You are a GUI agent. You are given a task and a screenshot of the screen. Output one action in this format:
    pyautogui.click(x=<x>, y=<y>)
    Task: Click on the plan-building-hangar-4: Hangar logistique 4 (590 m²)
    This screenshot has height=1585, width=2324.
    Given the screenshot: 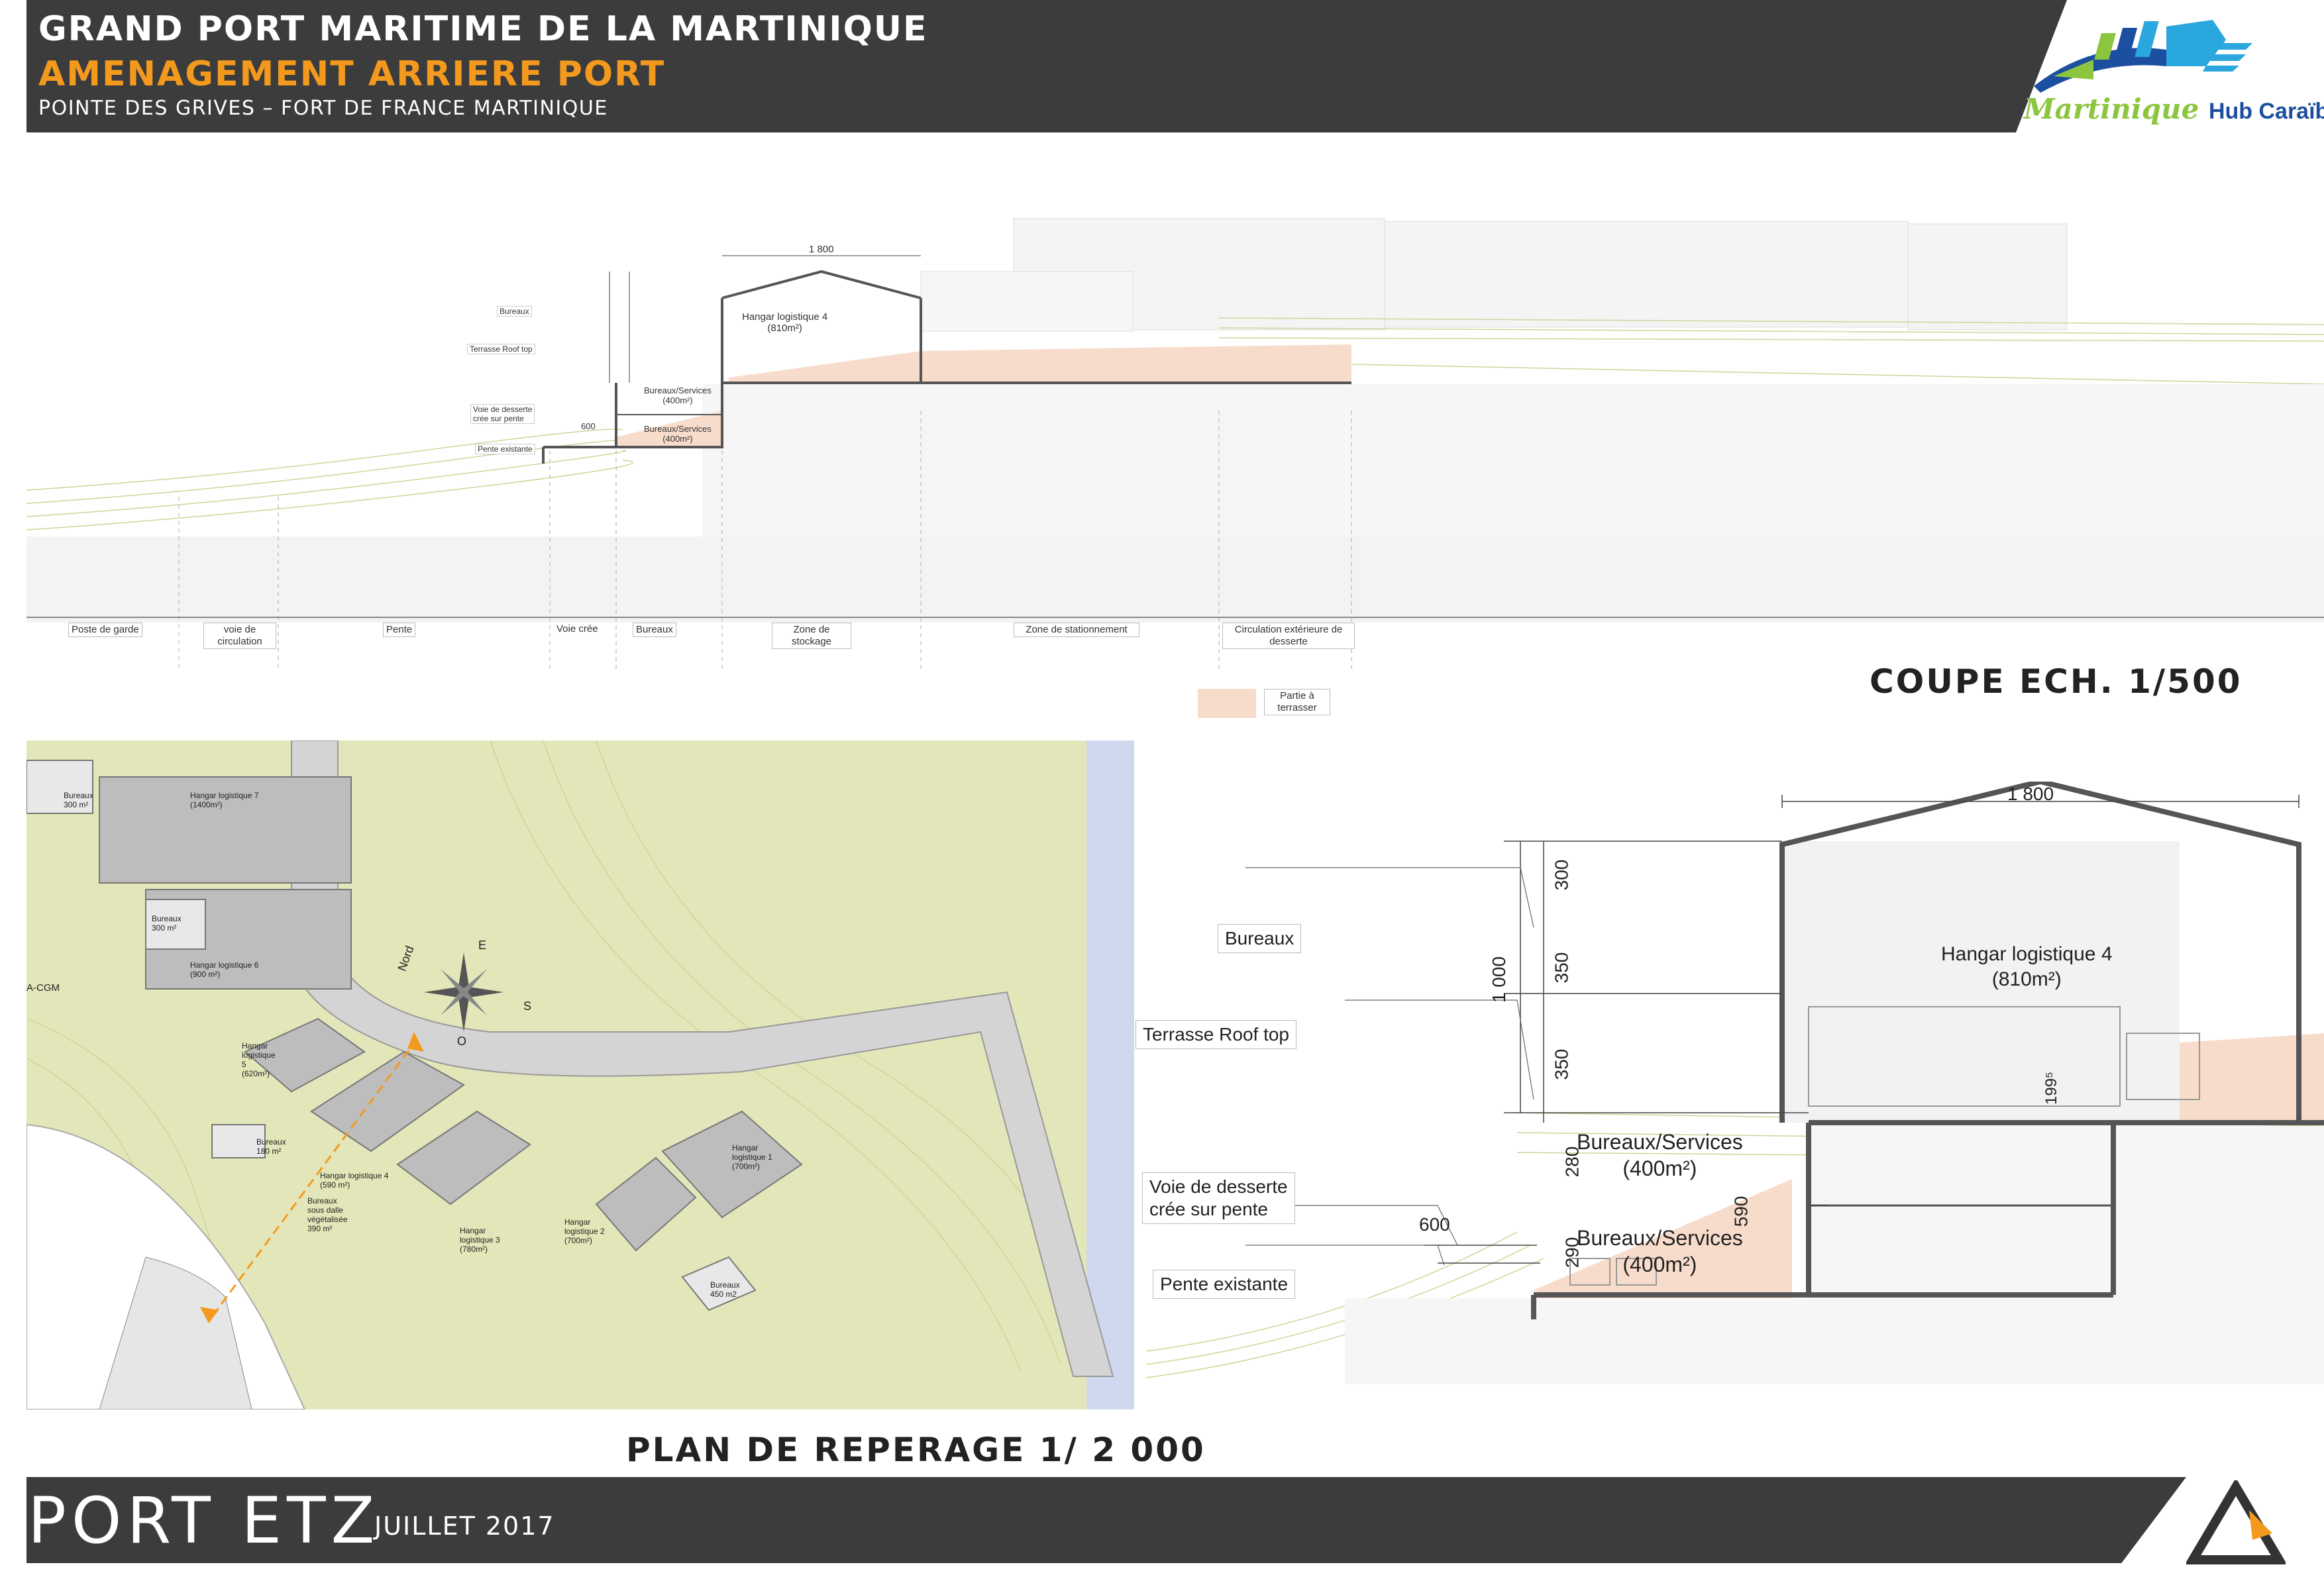 What is the action you would take?
    pyautogui.click(x=354, y=1180)
    